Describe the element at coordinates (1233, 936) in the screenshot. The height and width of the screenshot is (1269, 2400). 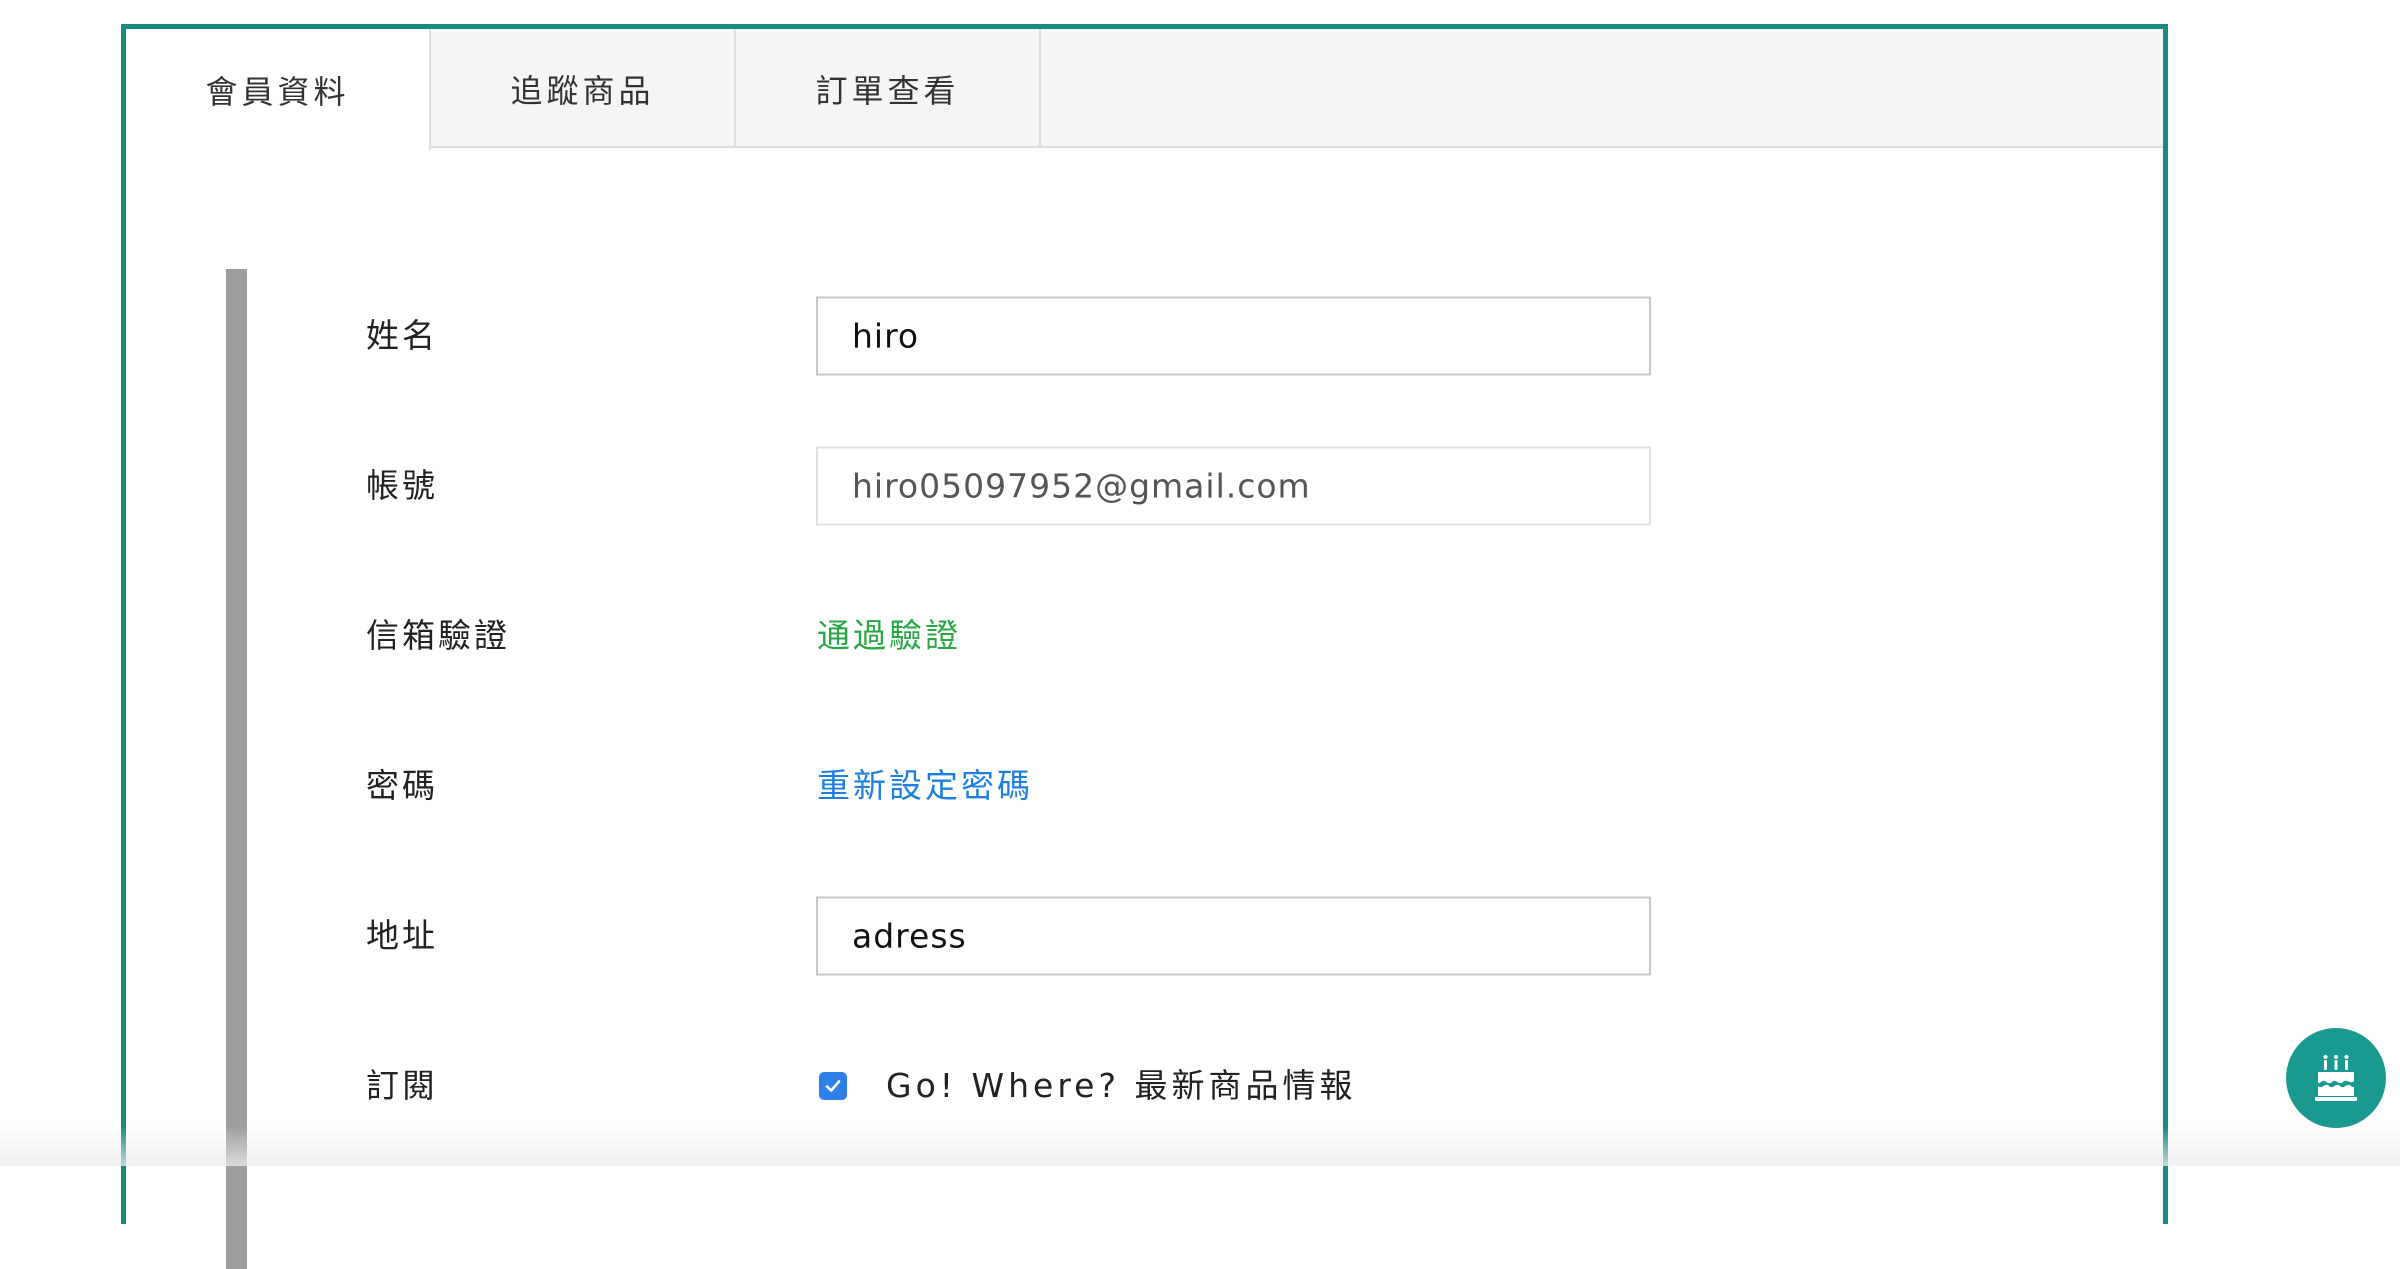
I see `address-input` at that location.